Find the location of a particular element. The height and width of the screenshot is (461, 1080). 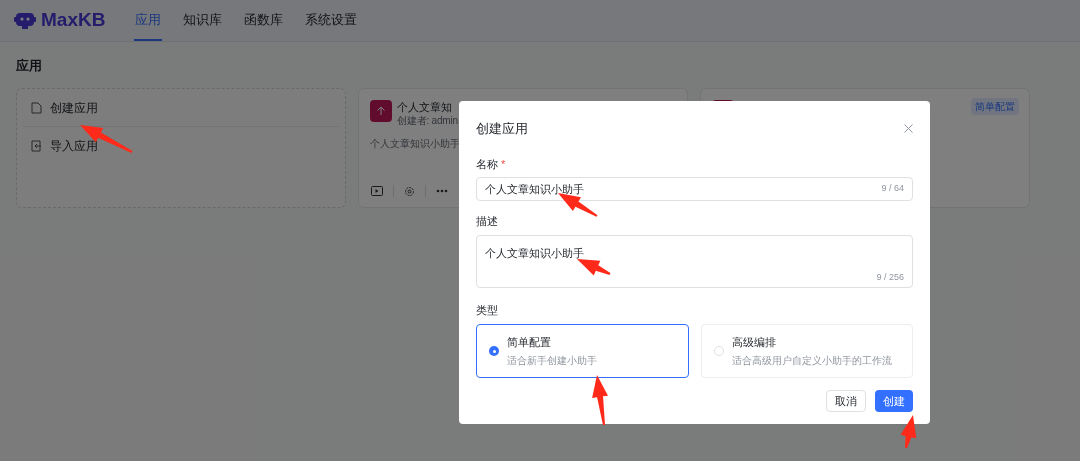

nav-tab: 函数库 is located at coordinates (263, 20).